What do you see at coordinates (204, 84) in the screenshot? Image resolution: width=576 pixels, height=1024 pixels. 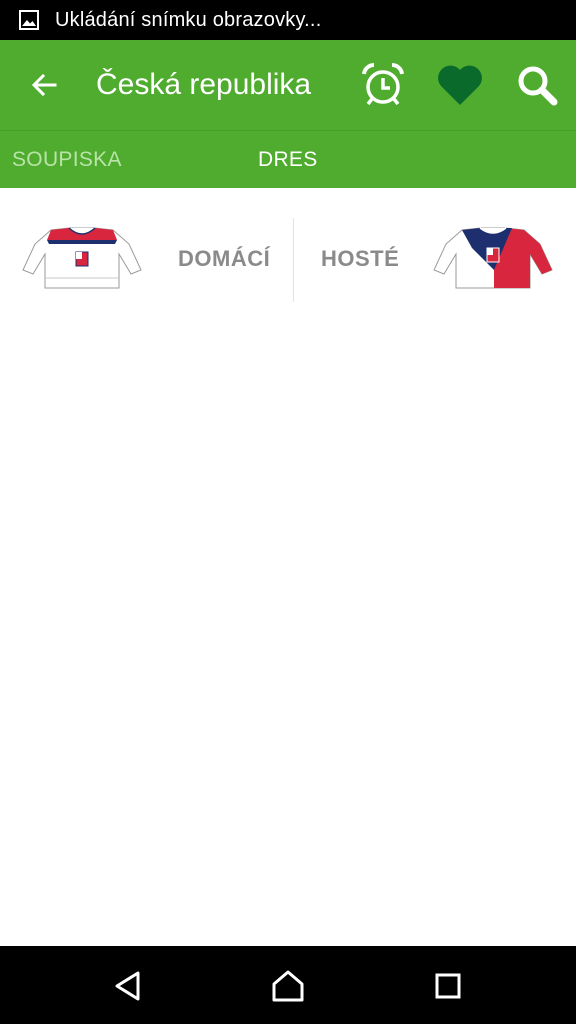 I see `page-title: Česká republika` at bounding box center [204, 84].